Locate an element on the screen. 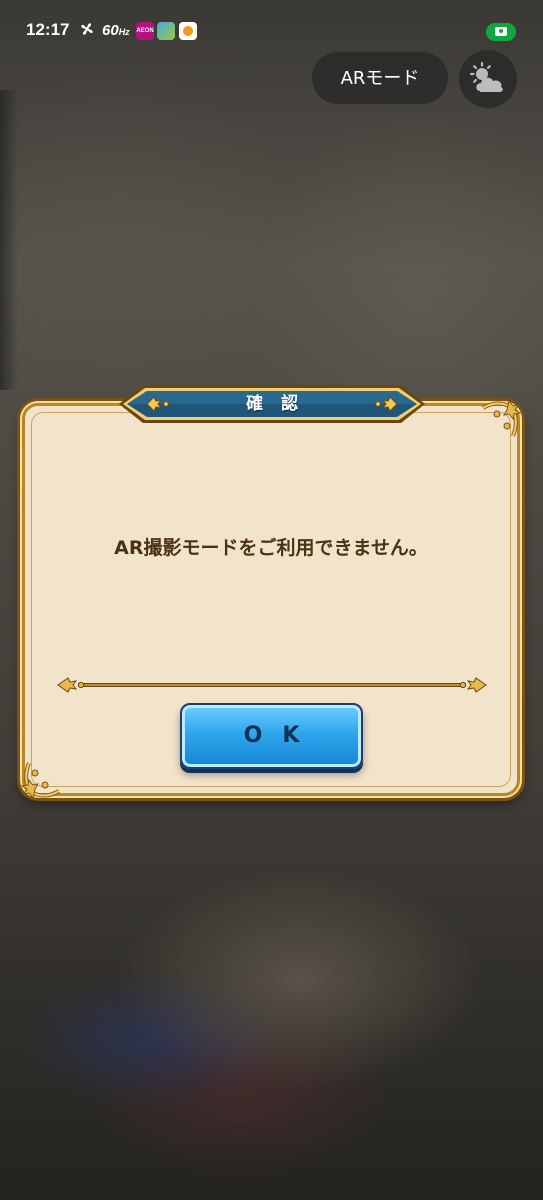  status-bar: 12:17 60Hz AEON is located at coordinates (271, 32).